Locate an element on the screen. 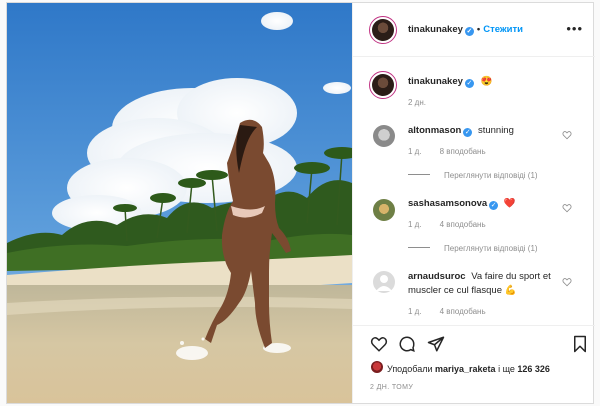 The height and width of the screenshot is (406, 600). caption-username: tinakunakey is located at coordinates (435, 81).